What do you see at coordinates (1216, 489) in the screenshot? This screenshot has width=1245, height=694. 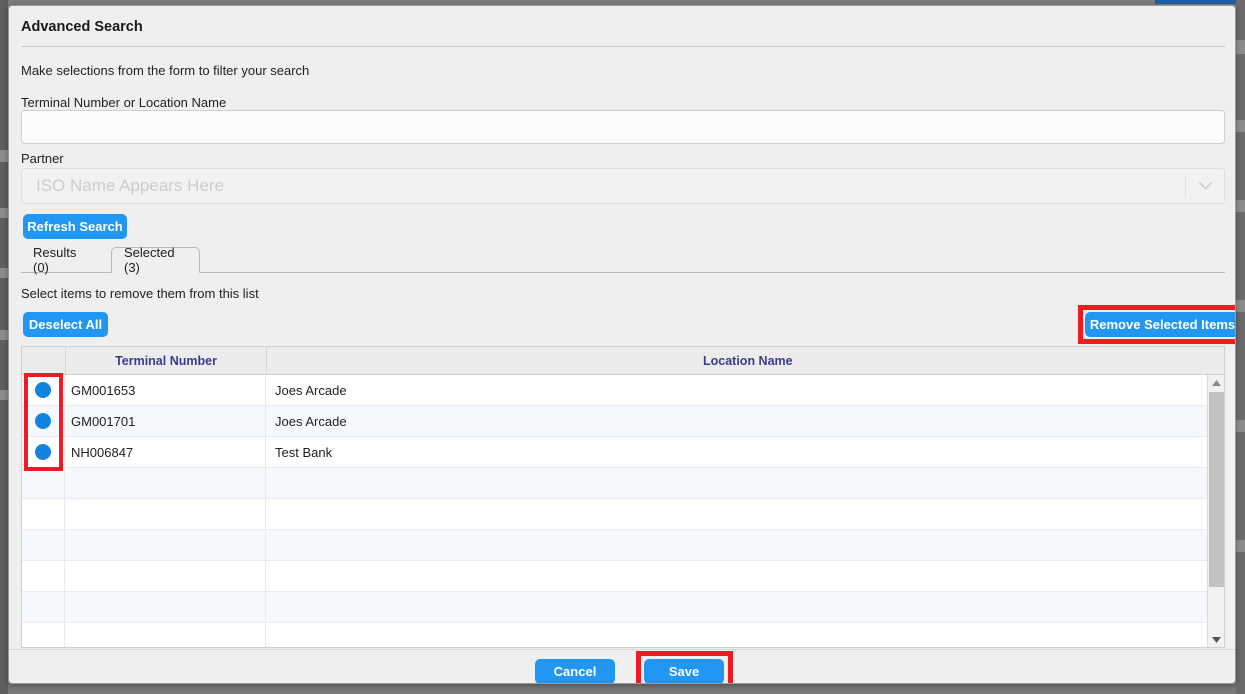 I see `scrollbar-thumb` at bounding box center [1216, 489].